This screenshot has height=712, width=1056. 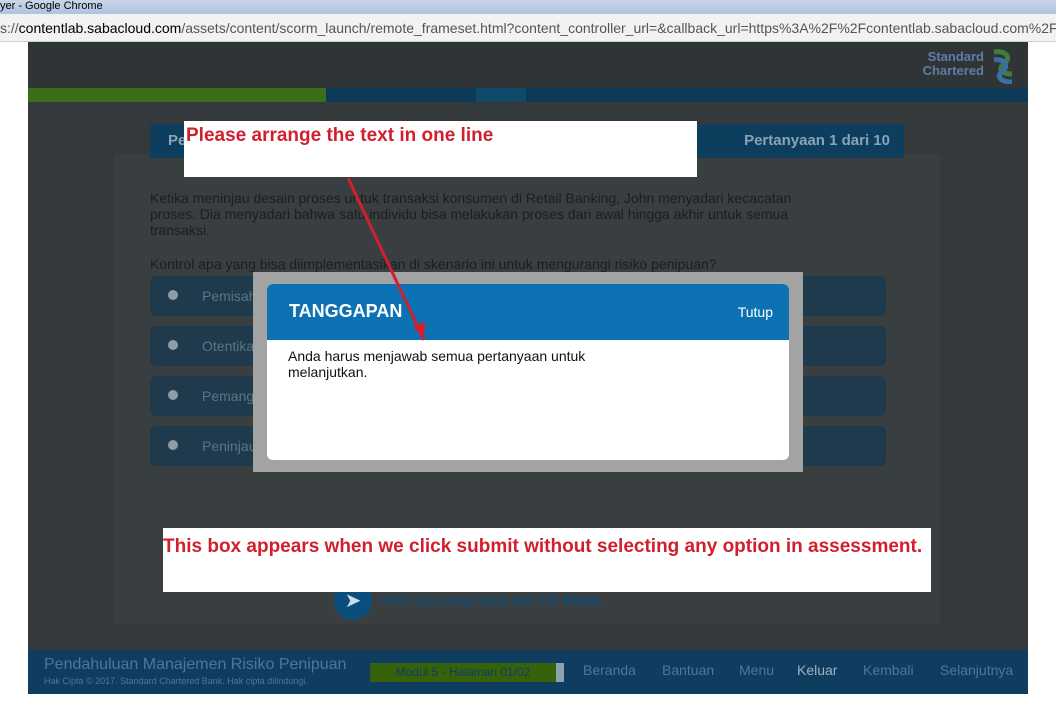 I want to click on window-title: yer - Google Chrome, so click(x=51, y=6).